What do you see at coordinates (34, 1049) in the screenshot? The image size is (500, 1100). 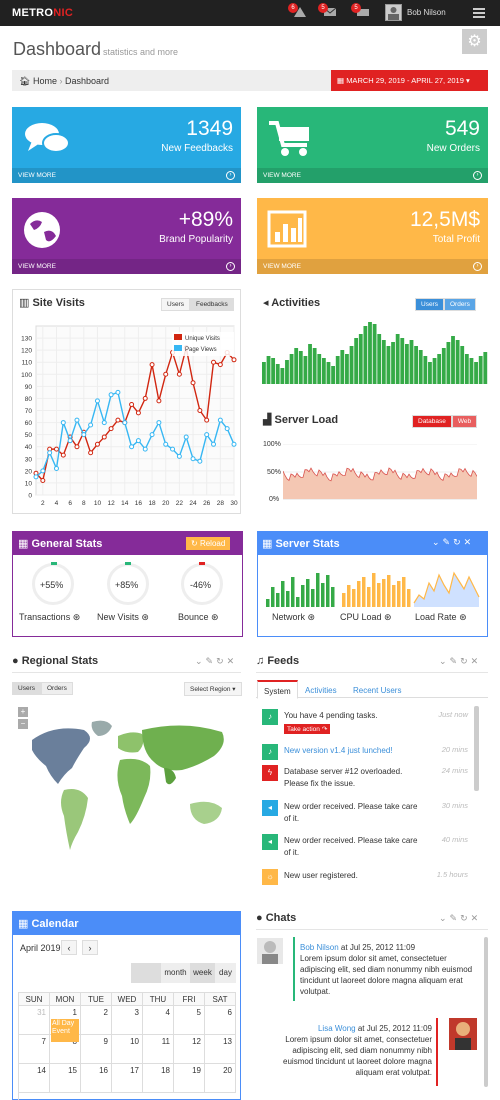 I see `calendar-day-cell: 7` at bounding box center [34, 1049].